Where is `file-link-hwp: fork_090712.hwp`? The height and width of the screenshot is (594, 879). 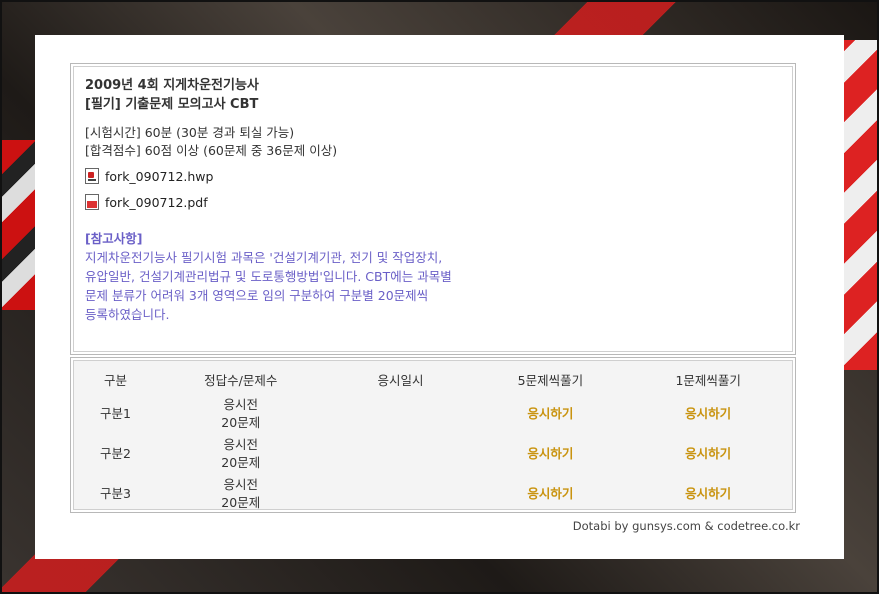
file-link-hwp: fork_090712.hwp is located at coordinates (159, 176).